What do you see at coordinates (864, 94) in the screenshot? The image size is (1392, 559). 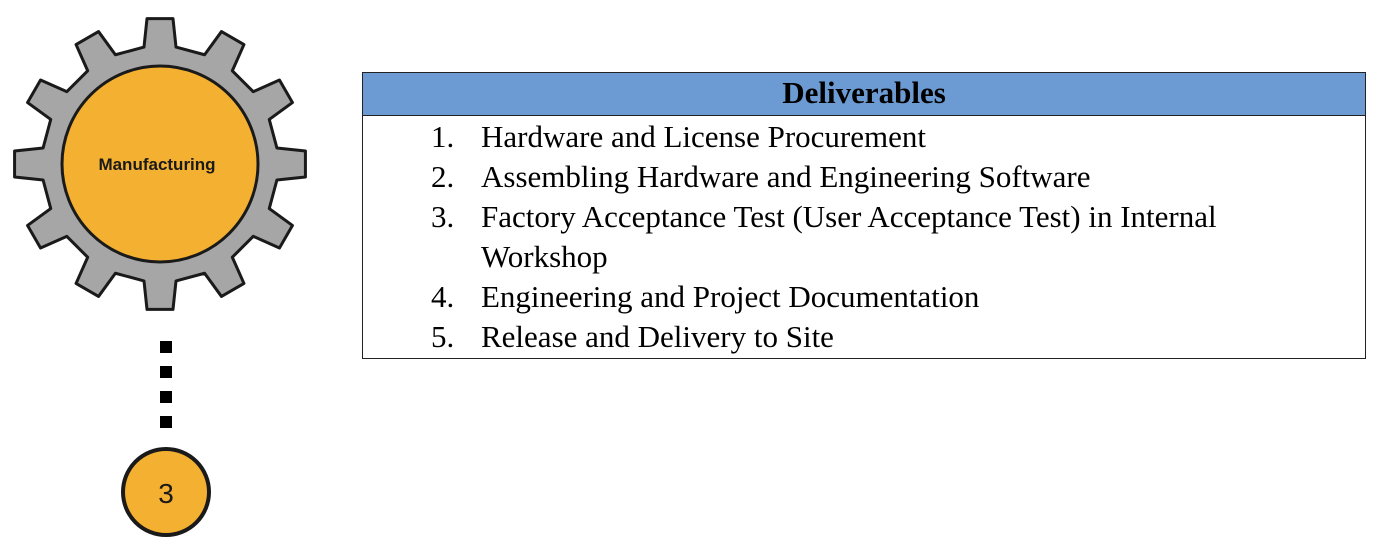 I see `table-header: Deliverables` at bounding box center [864, 94].